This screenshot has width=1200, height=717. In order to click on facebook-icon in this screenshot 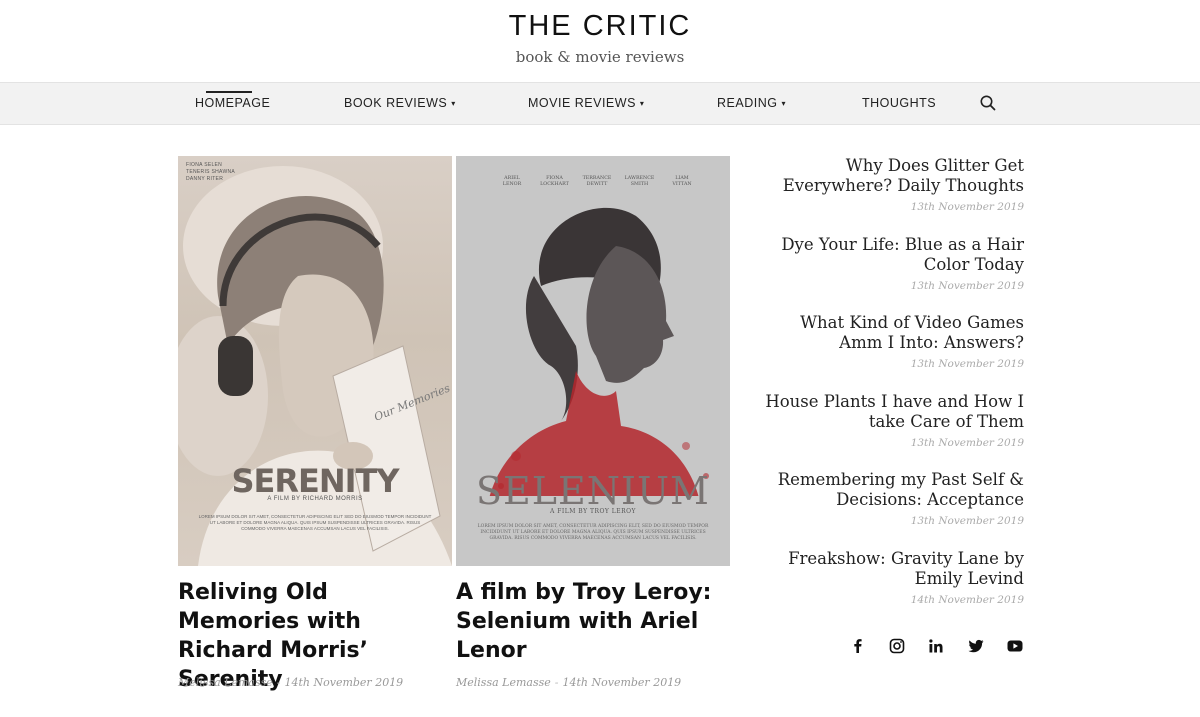, I will do `click(858, 646)`.